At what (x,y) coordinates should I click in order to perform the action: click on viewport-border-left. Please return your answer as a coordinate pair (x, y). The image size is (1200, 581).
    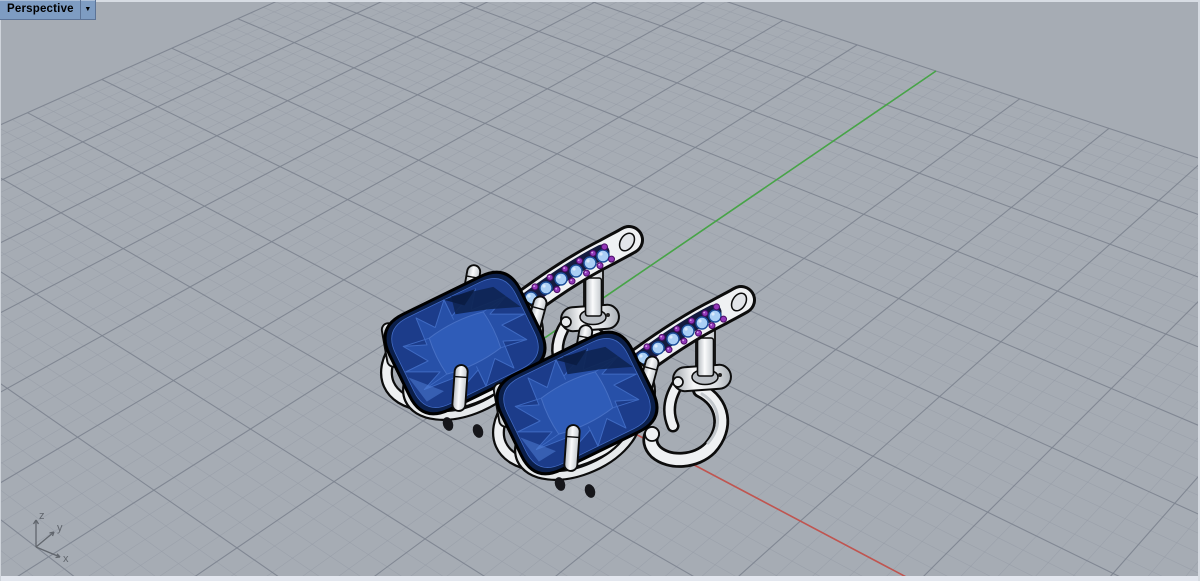
    Looking at the image, I should click on (0, 290).